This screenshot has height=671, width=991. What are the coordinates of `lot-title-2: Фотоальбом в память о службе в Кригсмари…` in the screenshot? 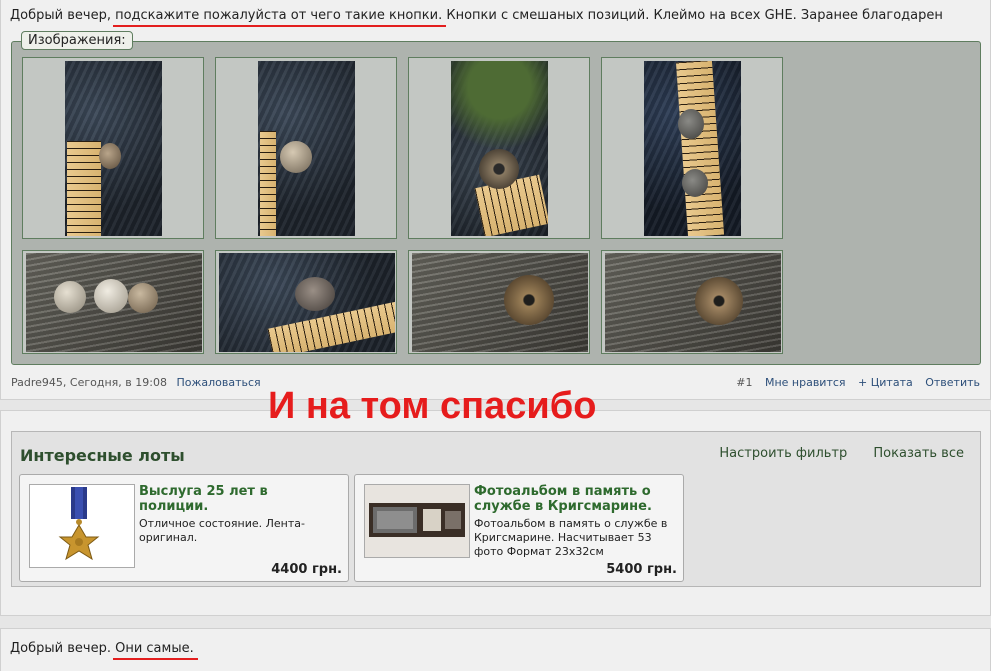 It's located at (574, 499).